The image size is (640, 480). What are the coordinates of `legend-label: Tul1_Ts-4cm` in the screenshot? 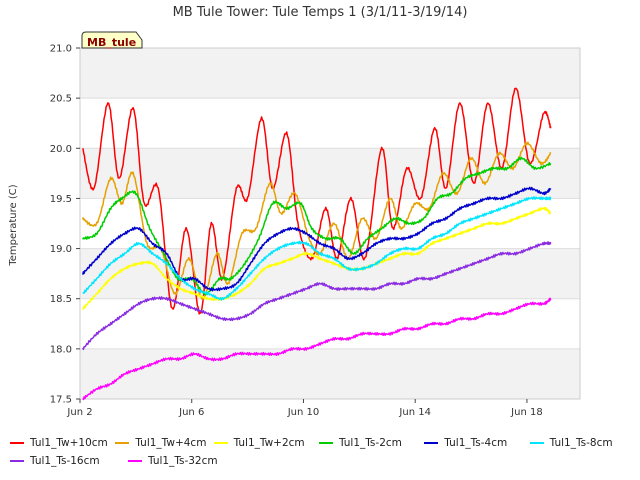 It's located at (476, 443).